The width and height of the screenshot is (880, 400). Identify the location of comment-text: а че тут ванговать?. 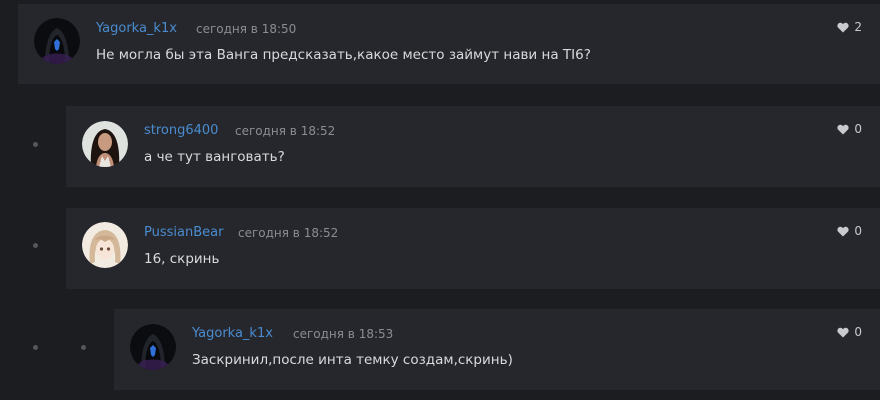
(214, 157).